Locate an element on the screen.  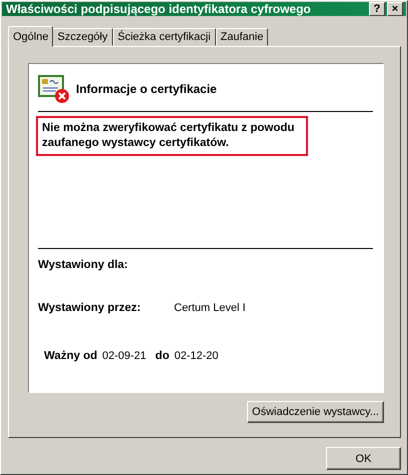
help-button: ? is located at coordinates (377, 9).